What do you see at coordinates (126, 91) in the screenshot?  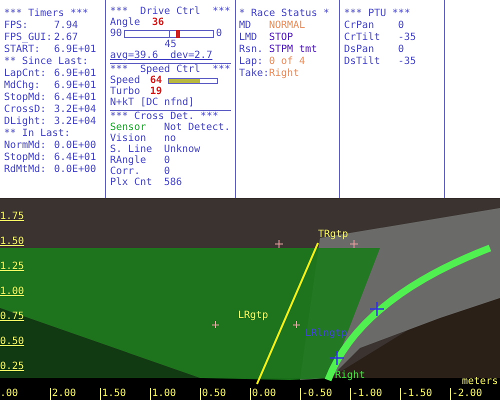 I see `field-label: Turbo` at bounding box center [126, 91].